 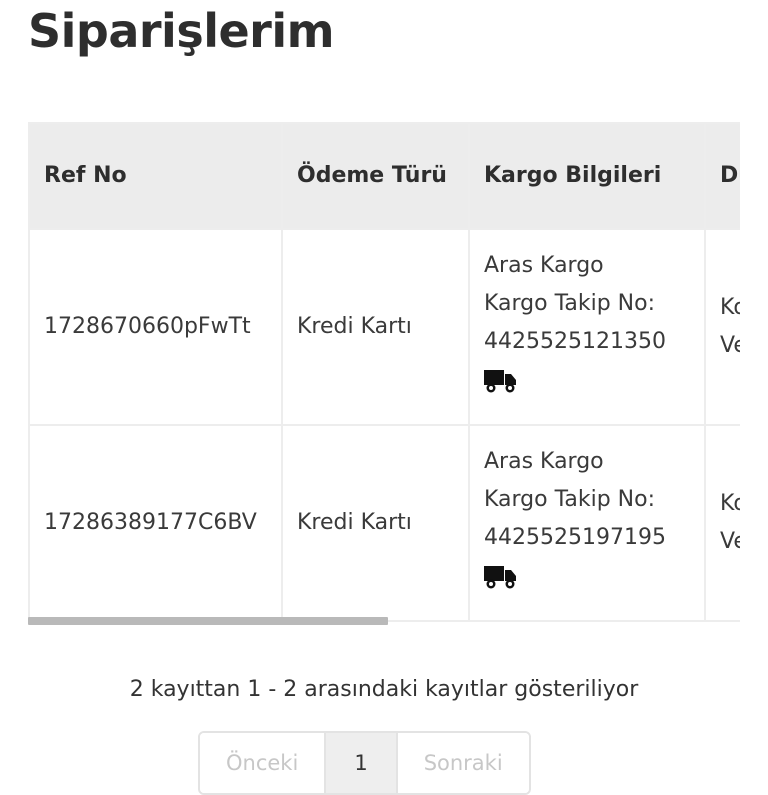 I want to click on header-cargo-info: Kargo Bilgileri, so click(x=587, y=176).